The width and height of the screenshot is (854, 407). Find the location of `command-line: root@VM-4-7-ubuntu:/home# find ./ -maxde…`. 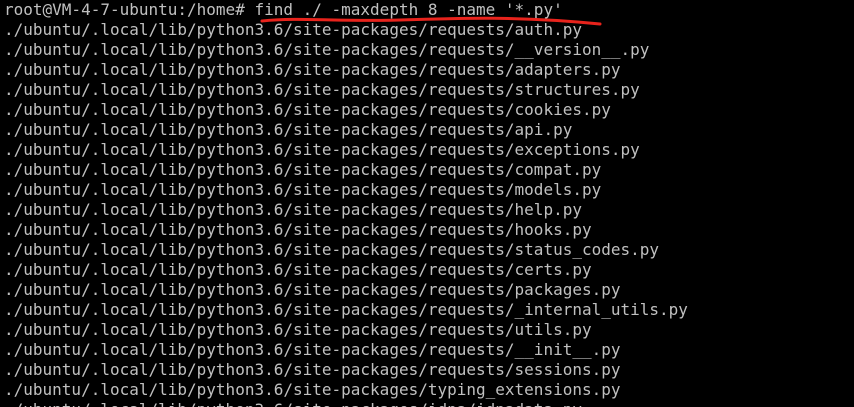

command-line: root@VM-4-7-ubuntu:/home# find ./ -maxde… is located at coordinates (346, 10).